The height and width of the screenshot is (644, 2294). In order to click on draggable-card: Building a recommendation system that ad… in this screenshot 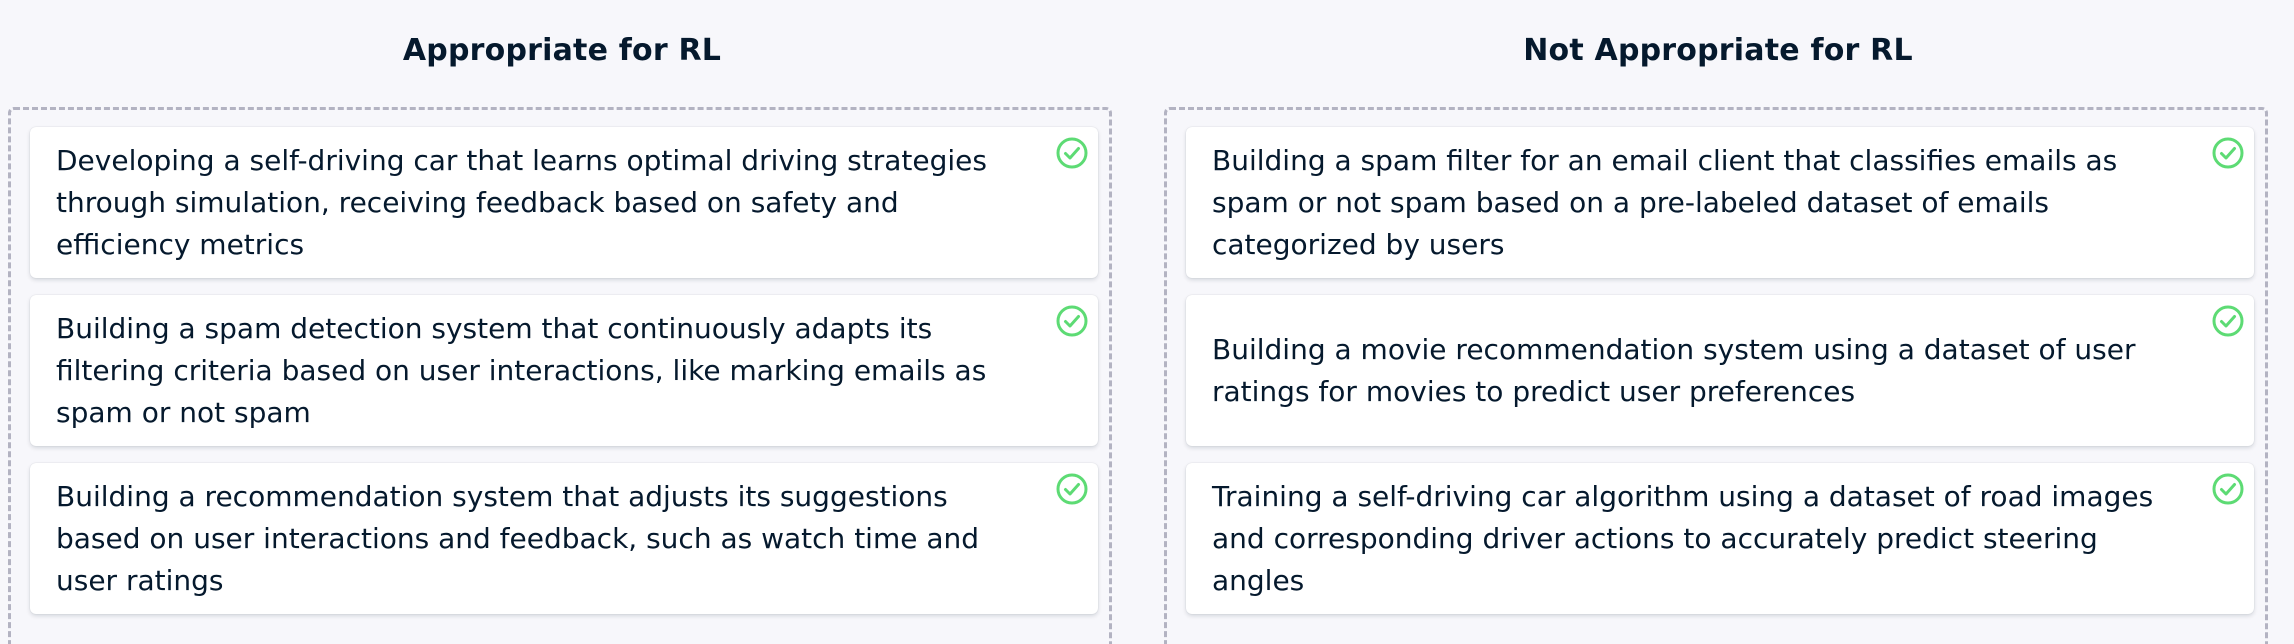, I will do `click(564, 538)`.